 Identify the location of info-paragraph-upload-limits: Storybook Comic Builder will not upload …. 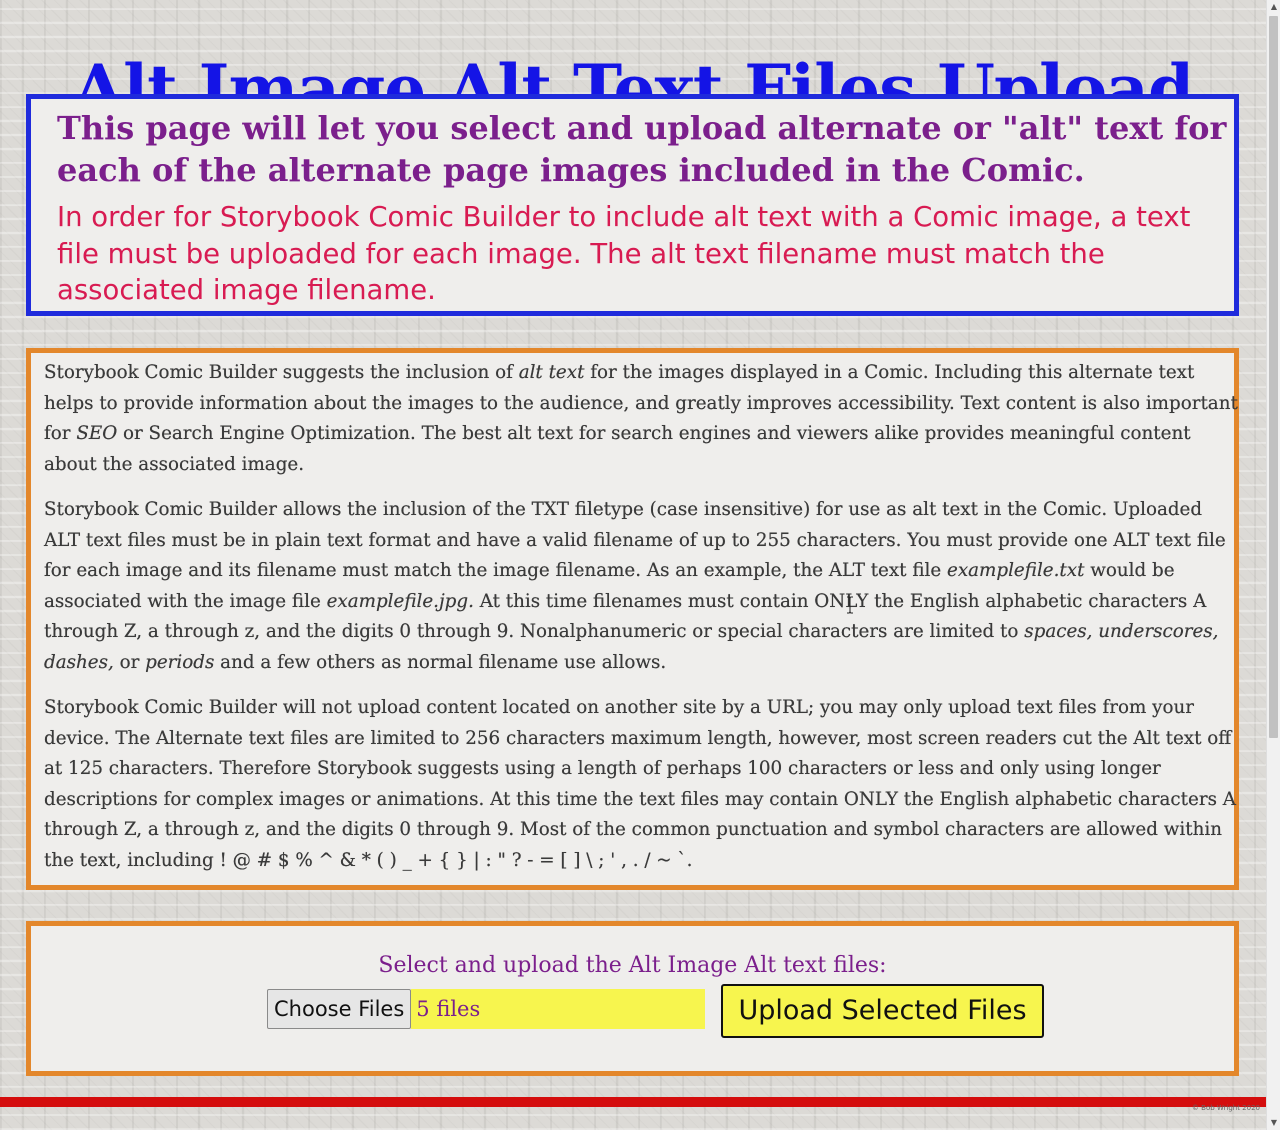
(640, 784).